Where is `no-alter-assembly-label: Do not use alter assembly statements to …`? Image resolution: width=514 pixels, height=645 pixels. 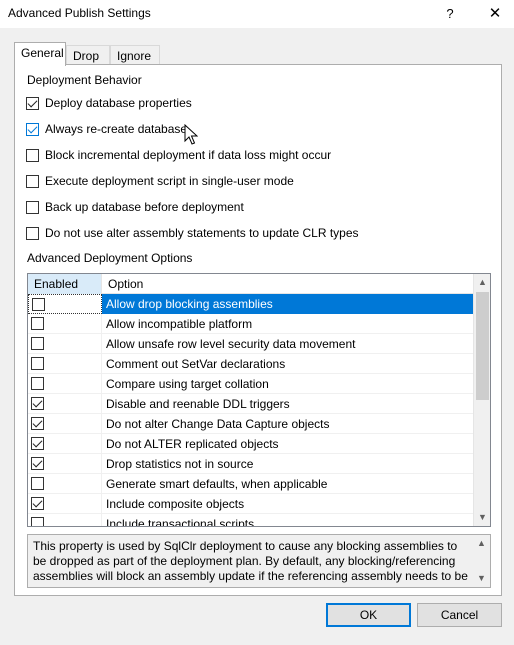
no-alter-assembly-label: Do not use alter assembly statements to … is located at coordinates (202, 233).